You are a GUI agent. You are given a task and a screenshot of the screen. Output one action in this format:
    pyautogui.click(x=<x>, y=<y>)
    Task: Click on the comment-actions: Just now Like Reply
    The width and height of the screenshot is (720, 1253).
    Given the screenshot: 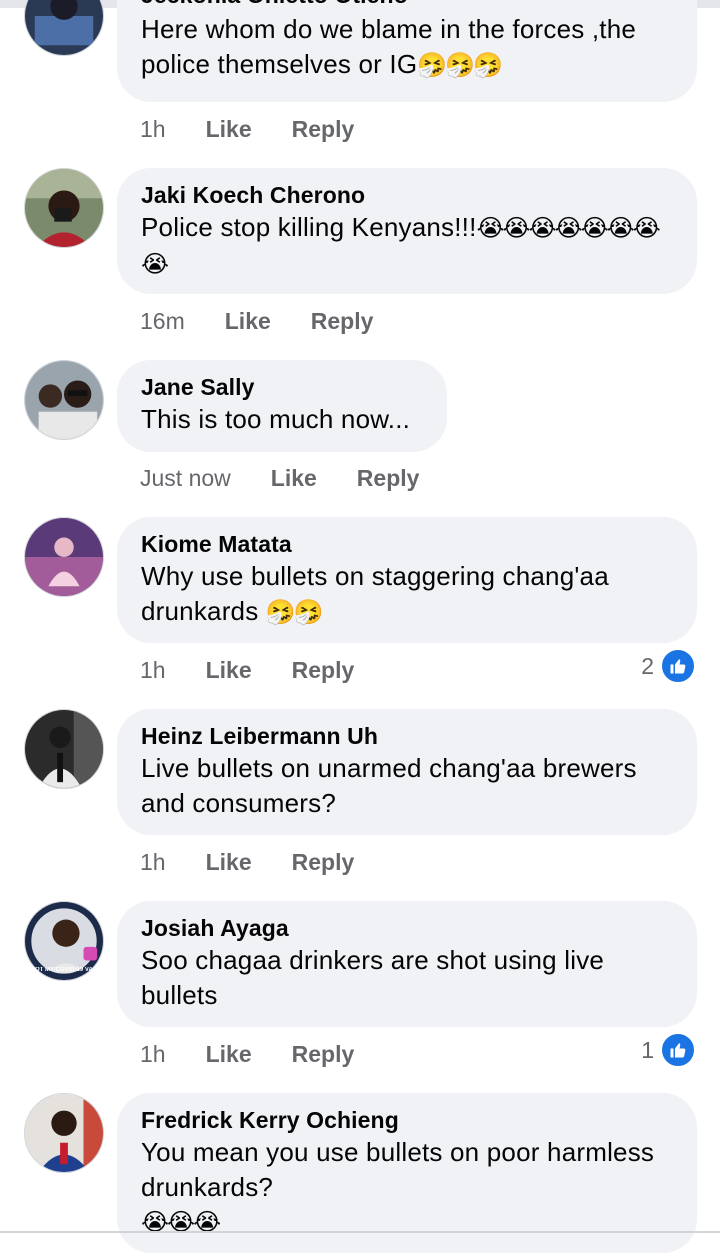 What is the action you would take?
    pyautogui.click(x=279, y=478)
    